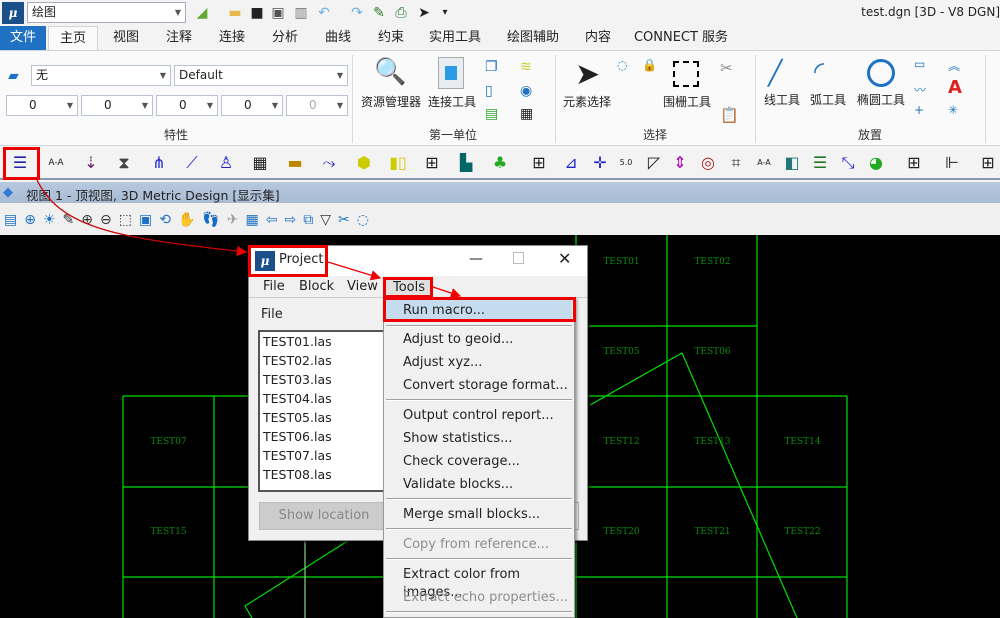  I want to click on print-icon: ⎙, so click(401, 13).